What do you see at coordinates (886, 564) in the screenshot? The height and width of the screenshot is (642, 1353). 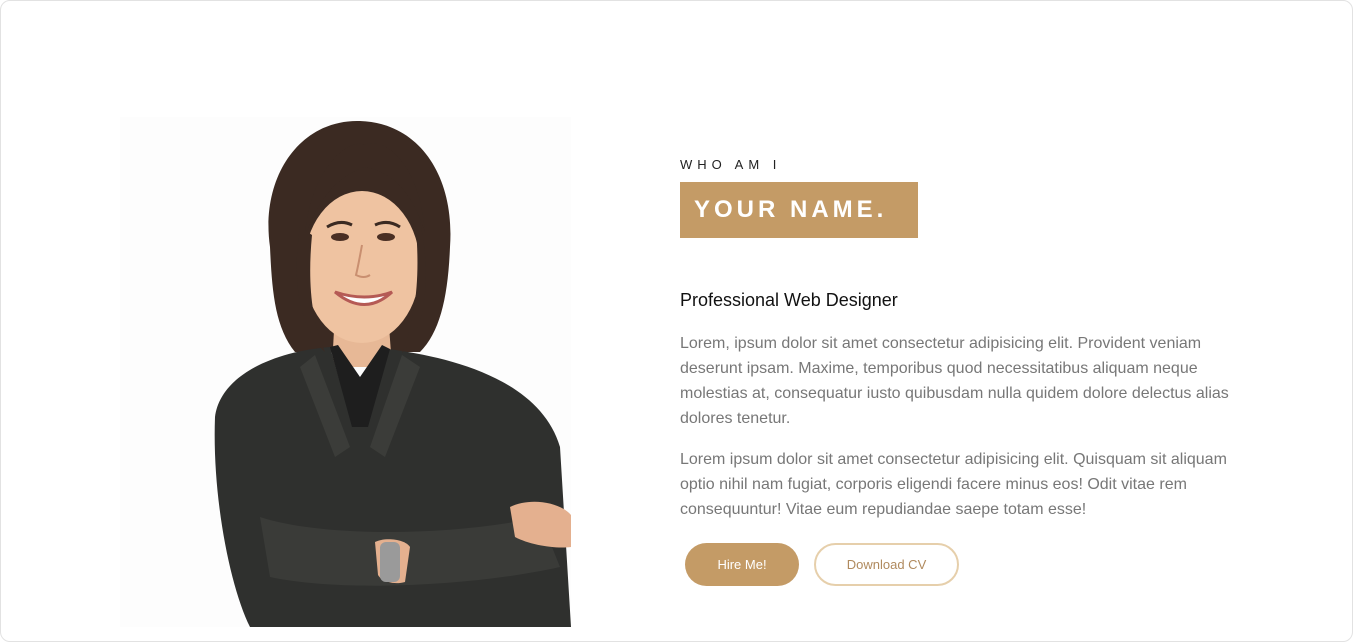 I see `download-cv-button: Download CV` at bounding box center [886, 564].